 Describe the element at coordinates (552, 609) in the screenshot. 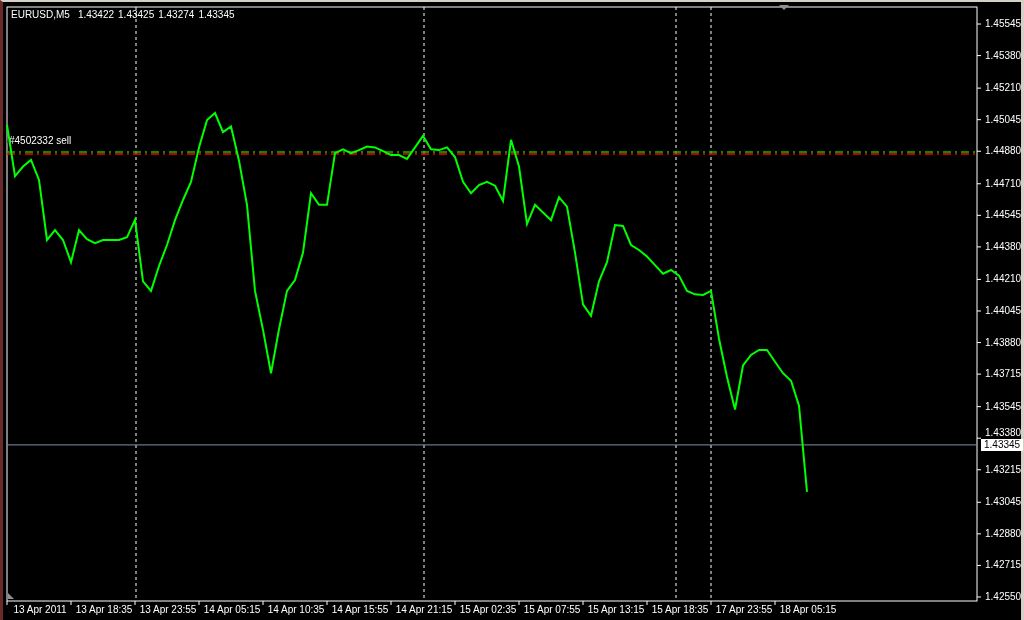

I see `time-axis-label: 15 Apr 07:55` at that location.